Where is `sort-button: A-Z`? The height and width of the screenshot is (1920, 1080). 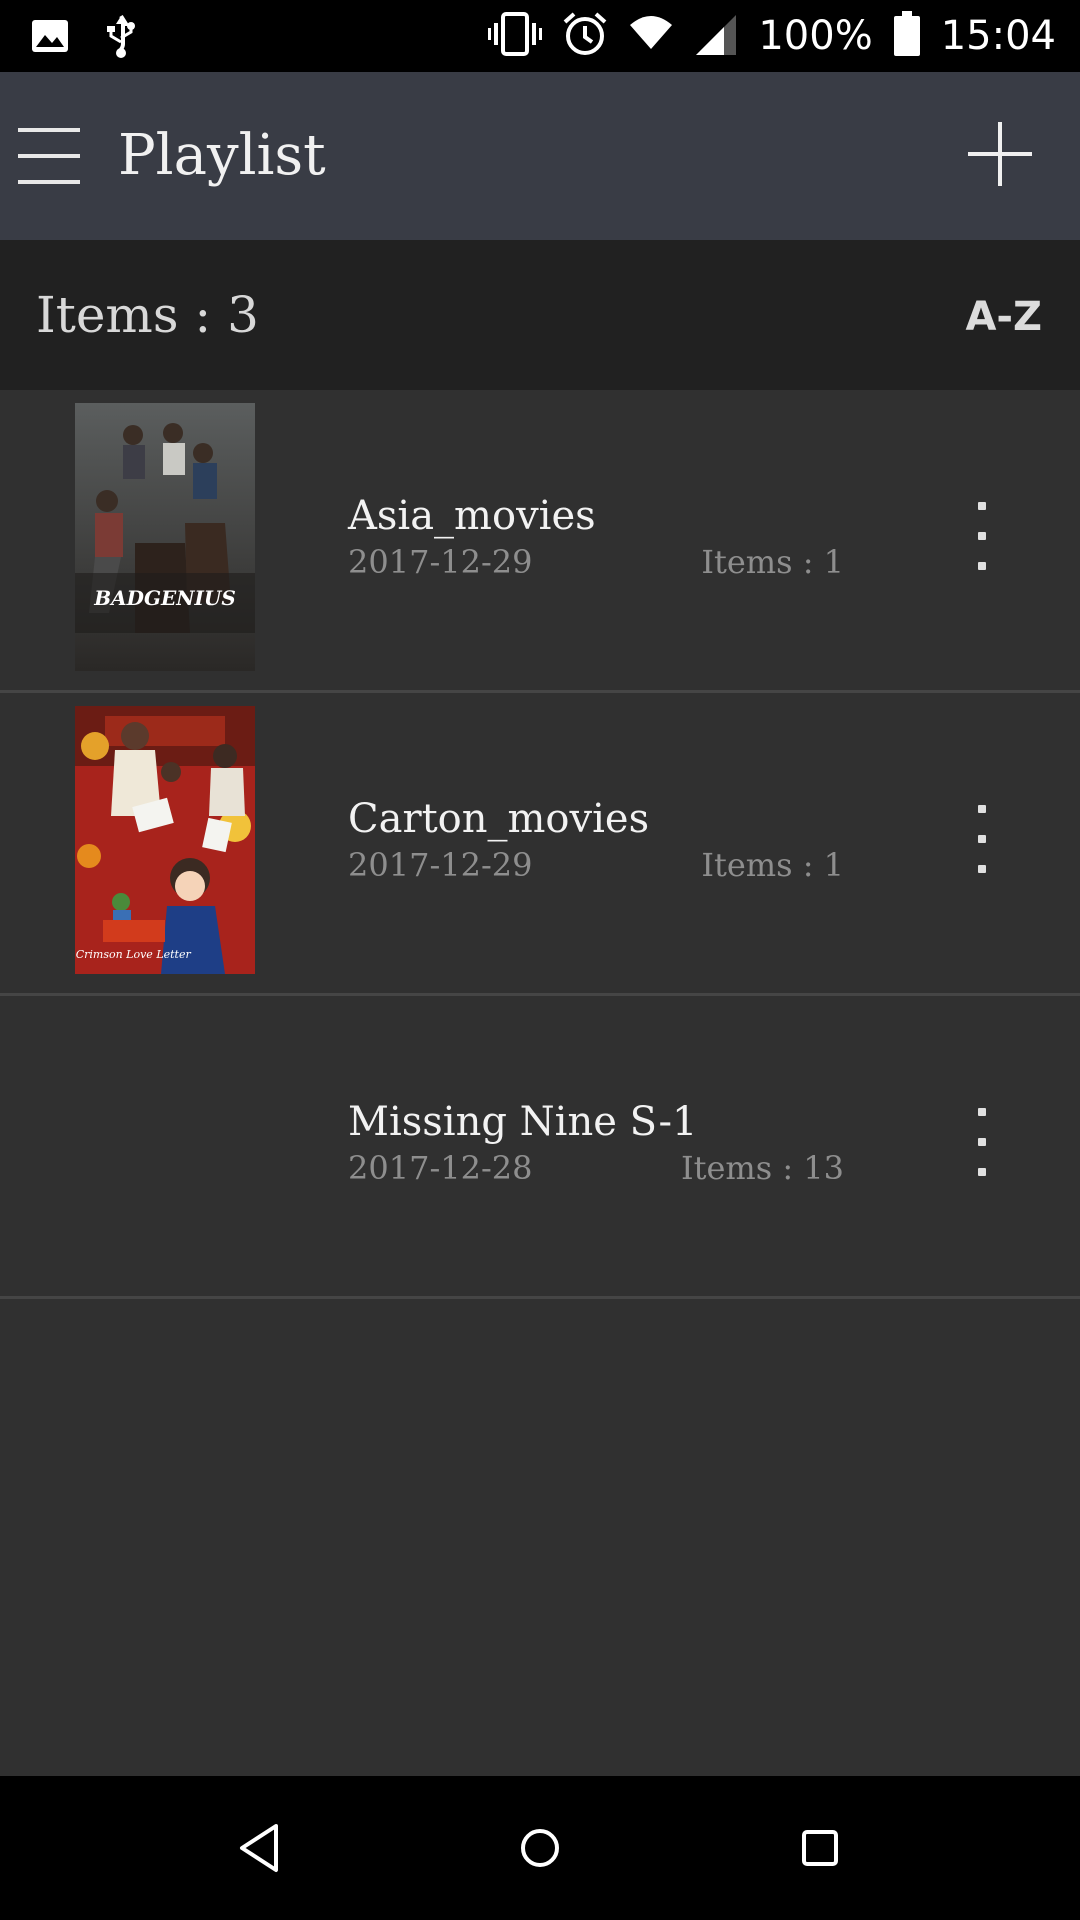
sort-button: A-Z is located at coordinates (1003, 317).